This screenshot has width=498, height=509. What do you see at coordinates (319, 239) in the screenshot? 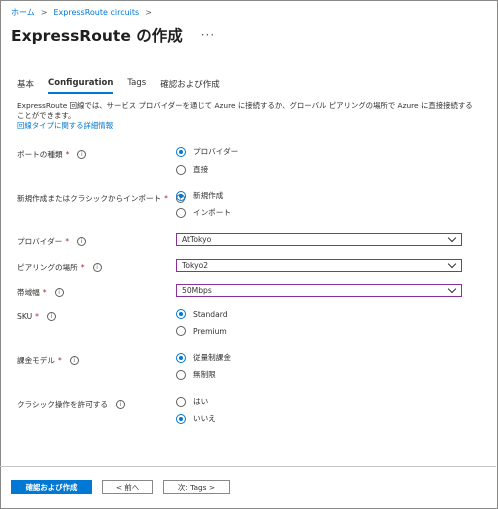
I see `provider-dropdown: AtTokyo` at bounding box center [319, 239].